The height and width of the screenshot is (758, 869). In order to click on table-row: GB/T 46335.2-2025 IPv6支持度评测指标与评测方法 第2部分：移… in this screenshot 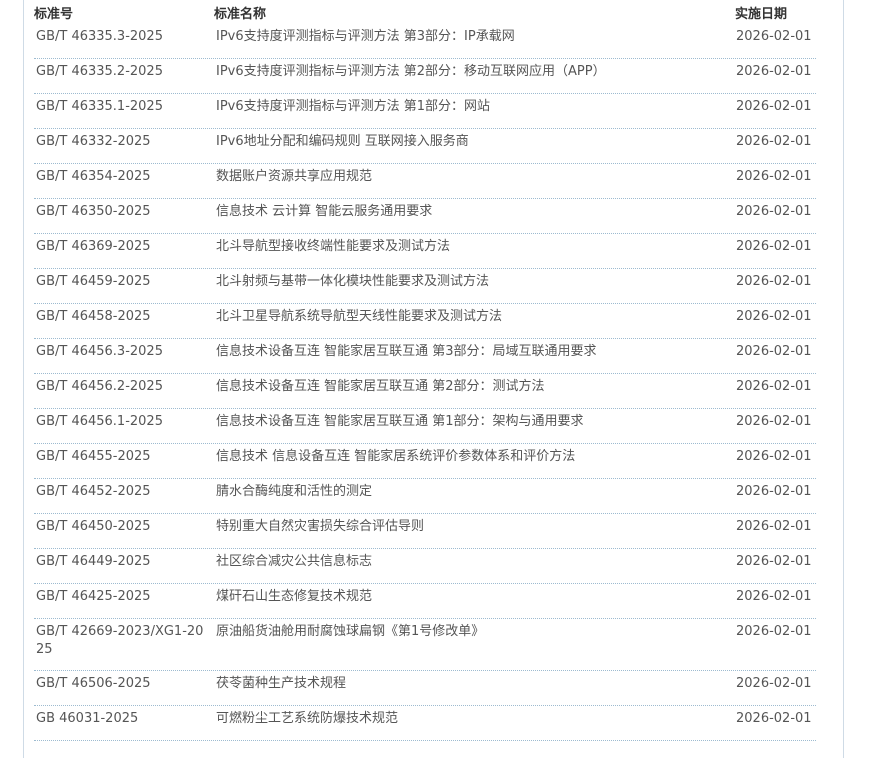, I will do `click(425, 76)`.